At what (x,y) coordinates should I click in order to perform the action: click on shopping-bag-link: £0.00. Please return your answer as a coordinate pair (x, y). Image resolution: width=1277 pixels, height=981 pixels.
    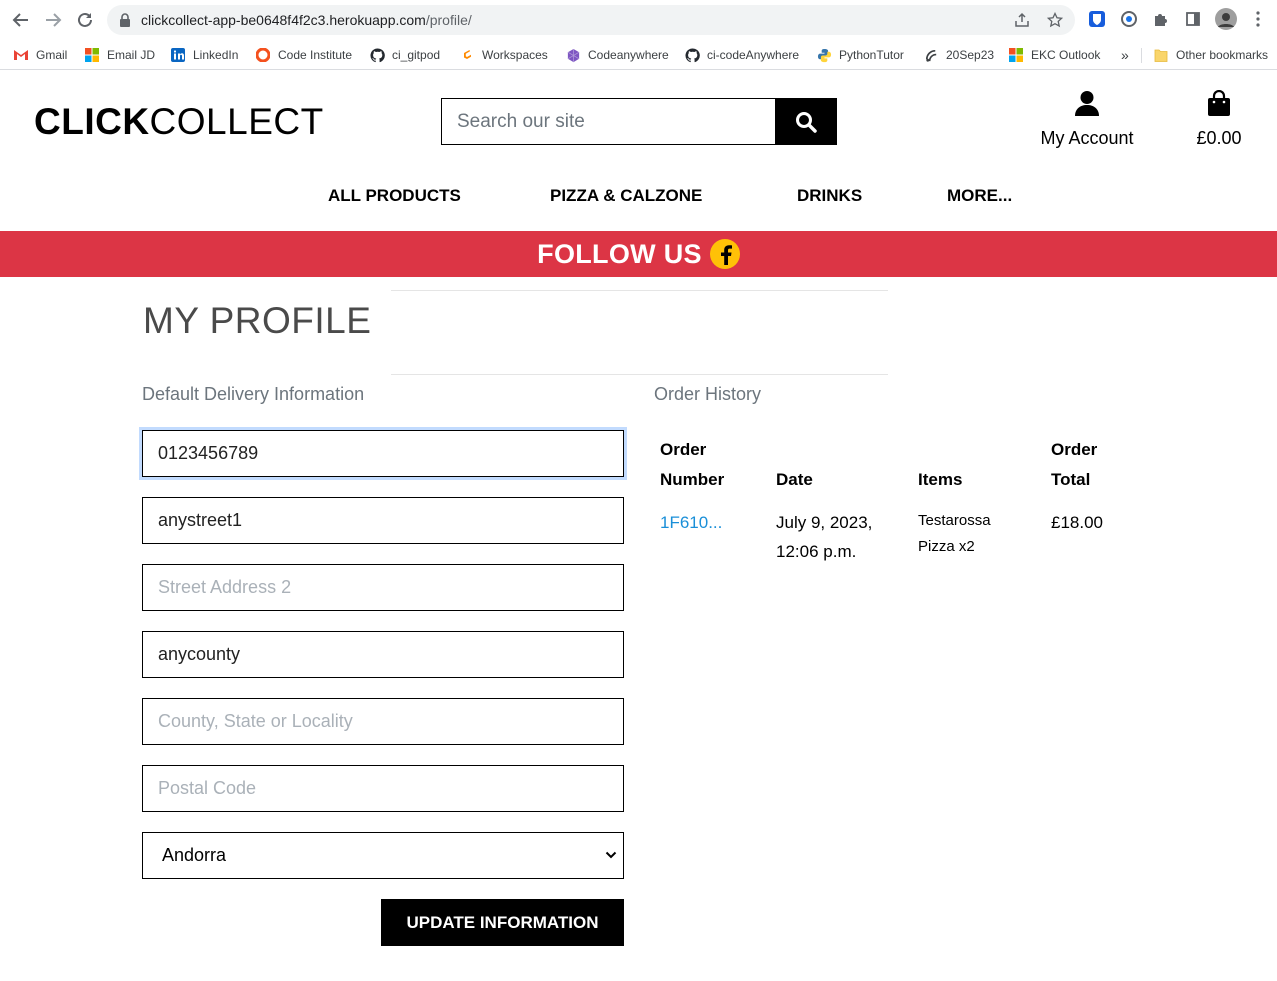
    Looking at the image, I should click on (1219, 119).